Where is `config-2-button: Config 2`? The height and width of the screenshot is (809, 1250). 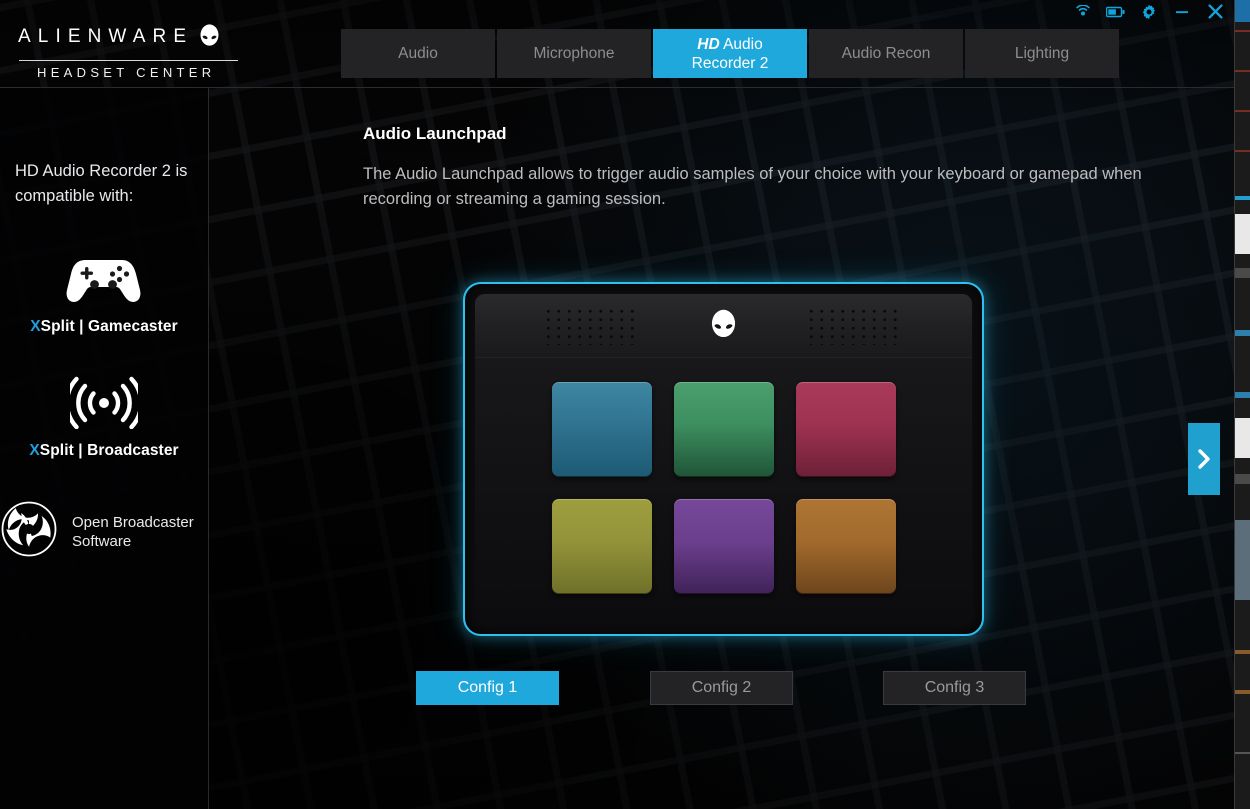
config-2-button: Config 2 is located at coordinates (721, 688).